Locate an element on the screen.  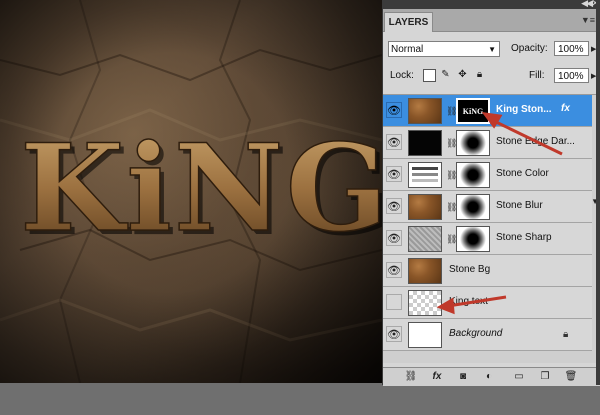
layer-row: 👁︎ ⛓︎ Stone Blur is located at coordinates (487, 207).